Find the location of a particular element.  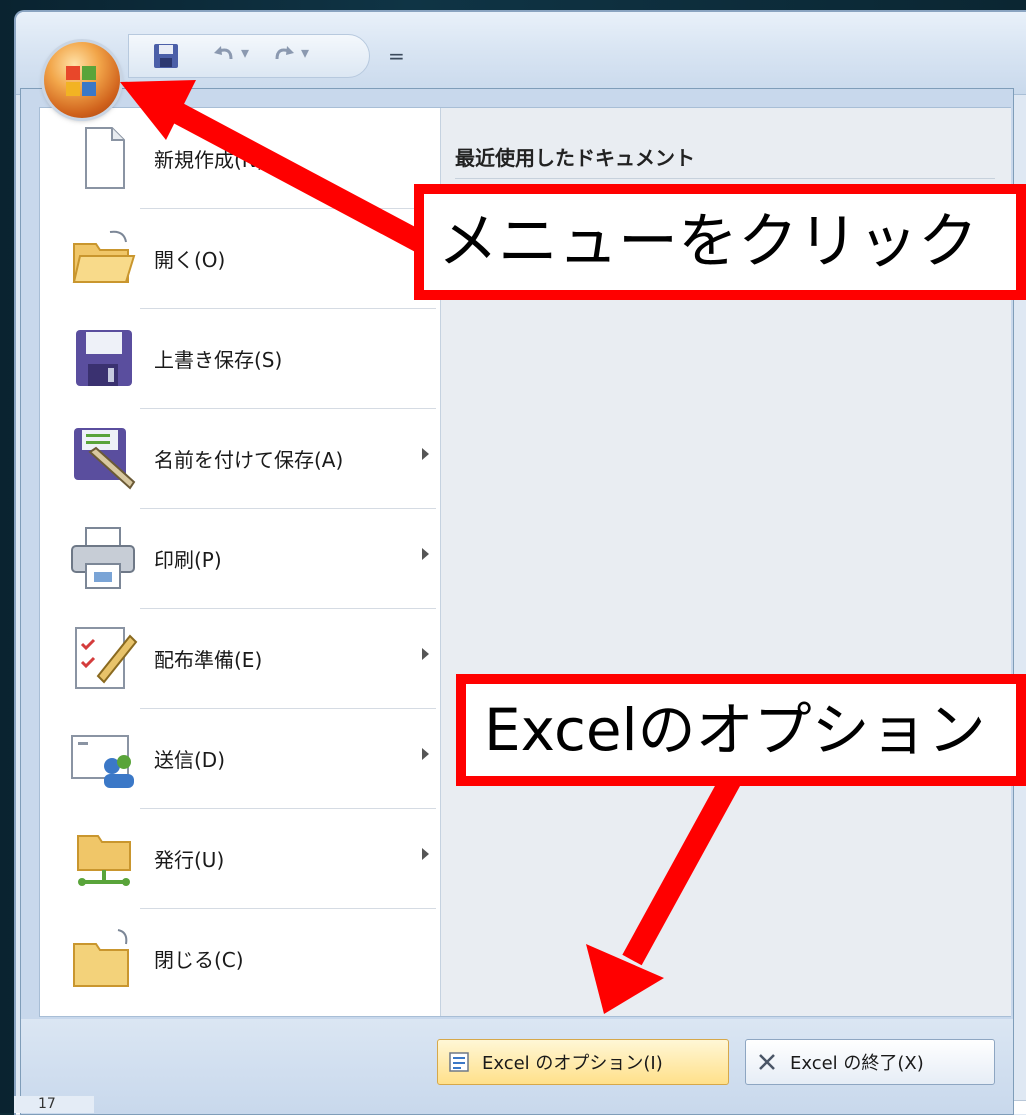

new-document-icon is located at coordinates (105, 158).